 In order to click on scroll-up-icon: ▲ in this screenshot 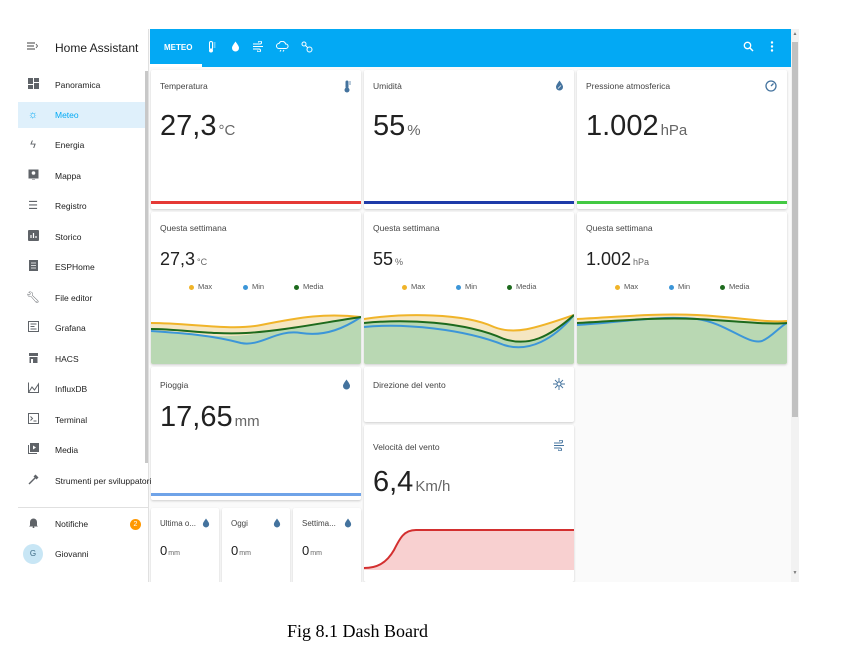, I will do `click(795, 34)`.